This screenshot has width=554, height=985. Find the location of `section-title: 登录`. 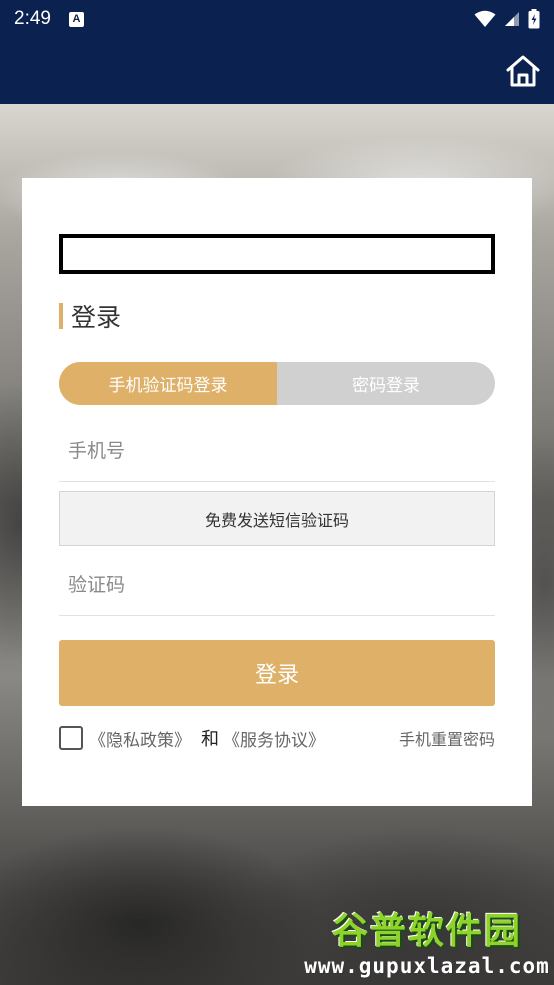

section-title: 登录 is located at coordinates (90, 317).